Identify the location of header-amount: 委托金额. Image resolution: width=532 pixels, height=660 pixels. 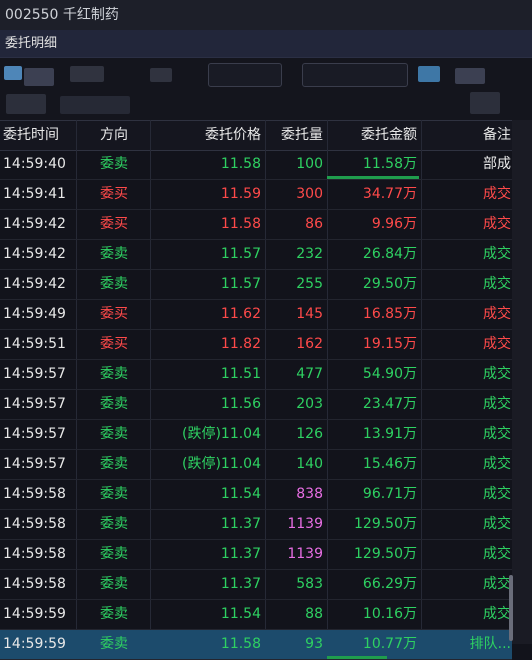
(374, 135).